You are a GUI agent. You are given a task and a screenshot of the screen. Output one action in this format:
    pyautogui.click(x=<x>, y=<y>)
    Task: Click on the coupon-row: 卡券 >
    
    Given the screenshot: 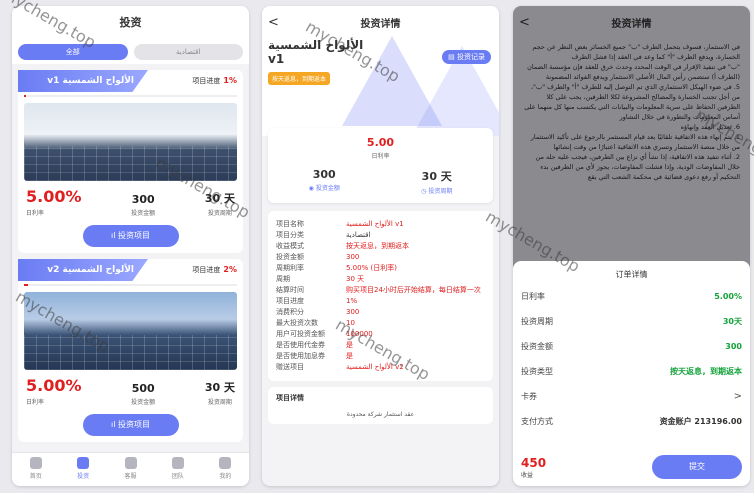 What is the action you would take?
    pyautogui.click(x=631, y=396)
    